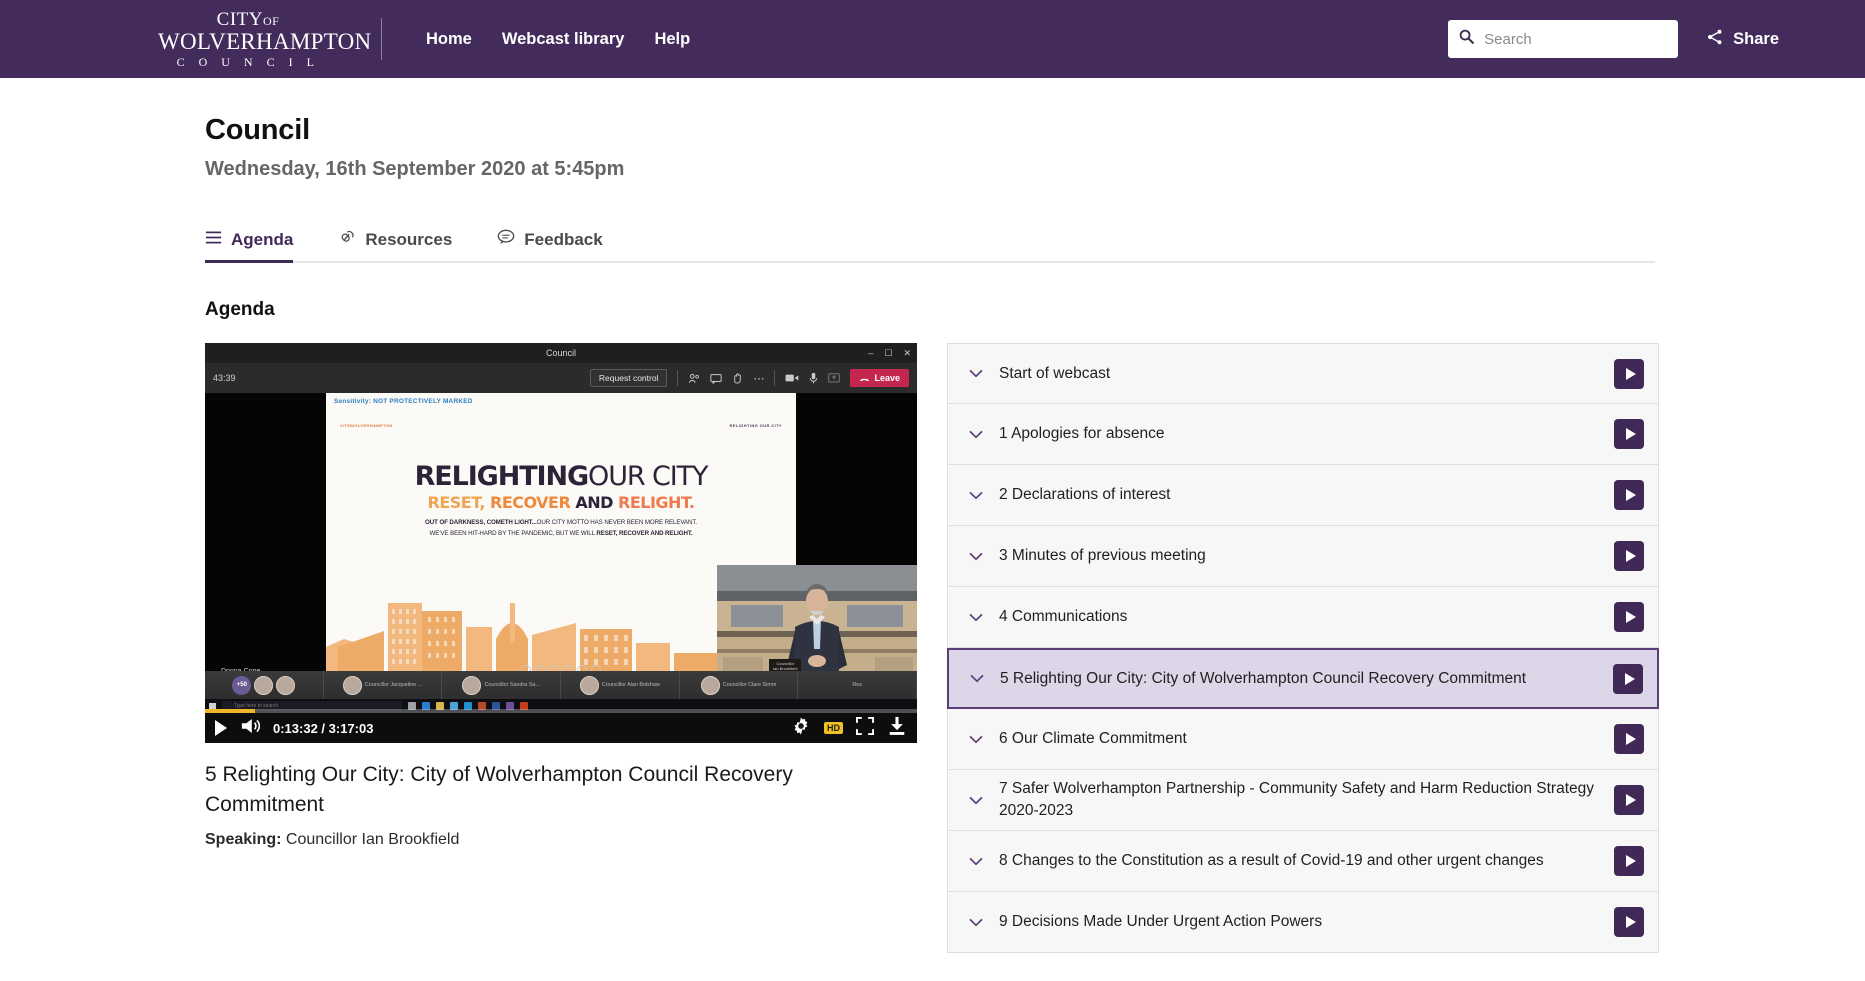 The image size is (1865, 981). Describe the element at coordinates (857, 685) in the screenshot. I see `participant-cell: Res` at that location.